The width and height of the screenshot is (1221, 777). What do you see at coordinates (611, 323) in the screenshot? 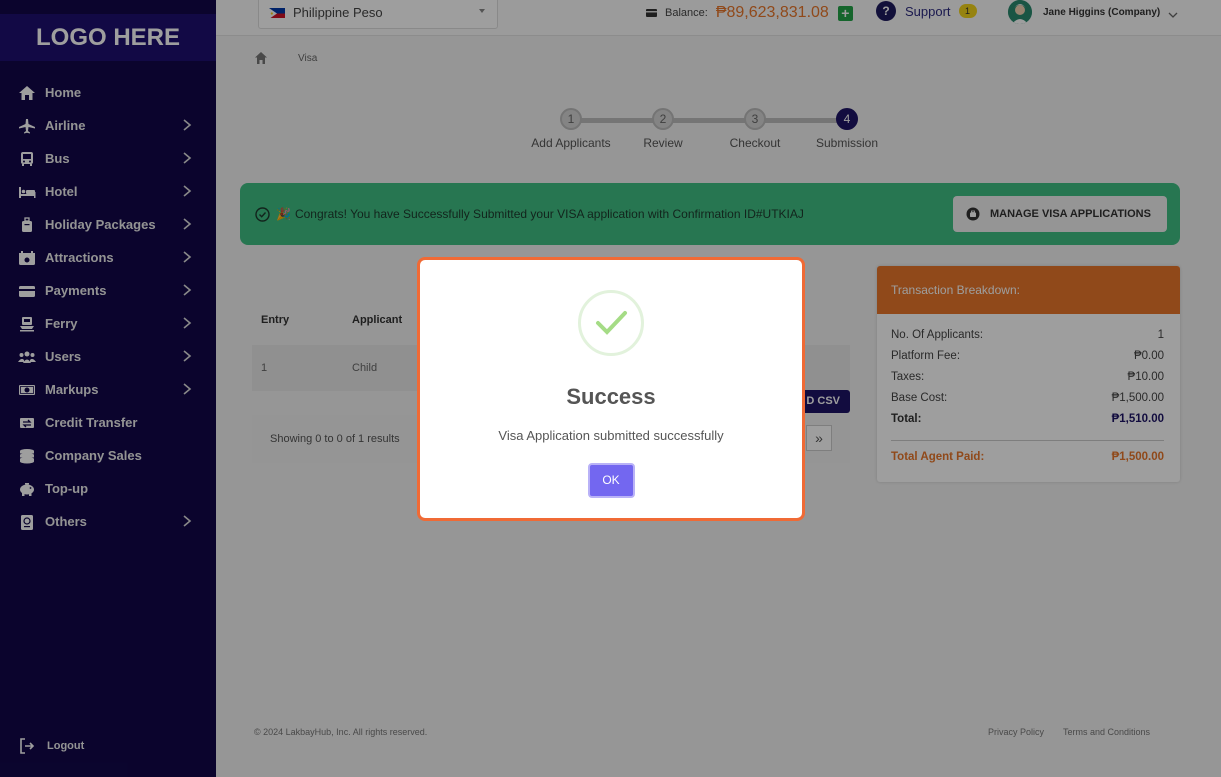
I see `success-check-icon` at bounding box center [611, 323].